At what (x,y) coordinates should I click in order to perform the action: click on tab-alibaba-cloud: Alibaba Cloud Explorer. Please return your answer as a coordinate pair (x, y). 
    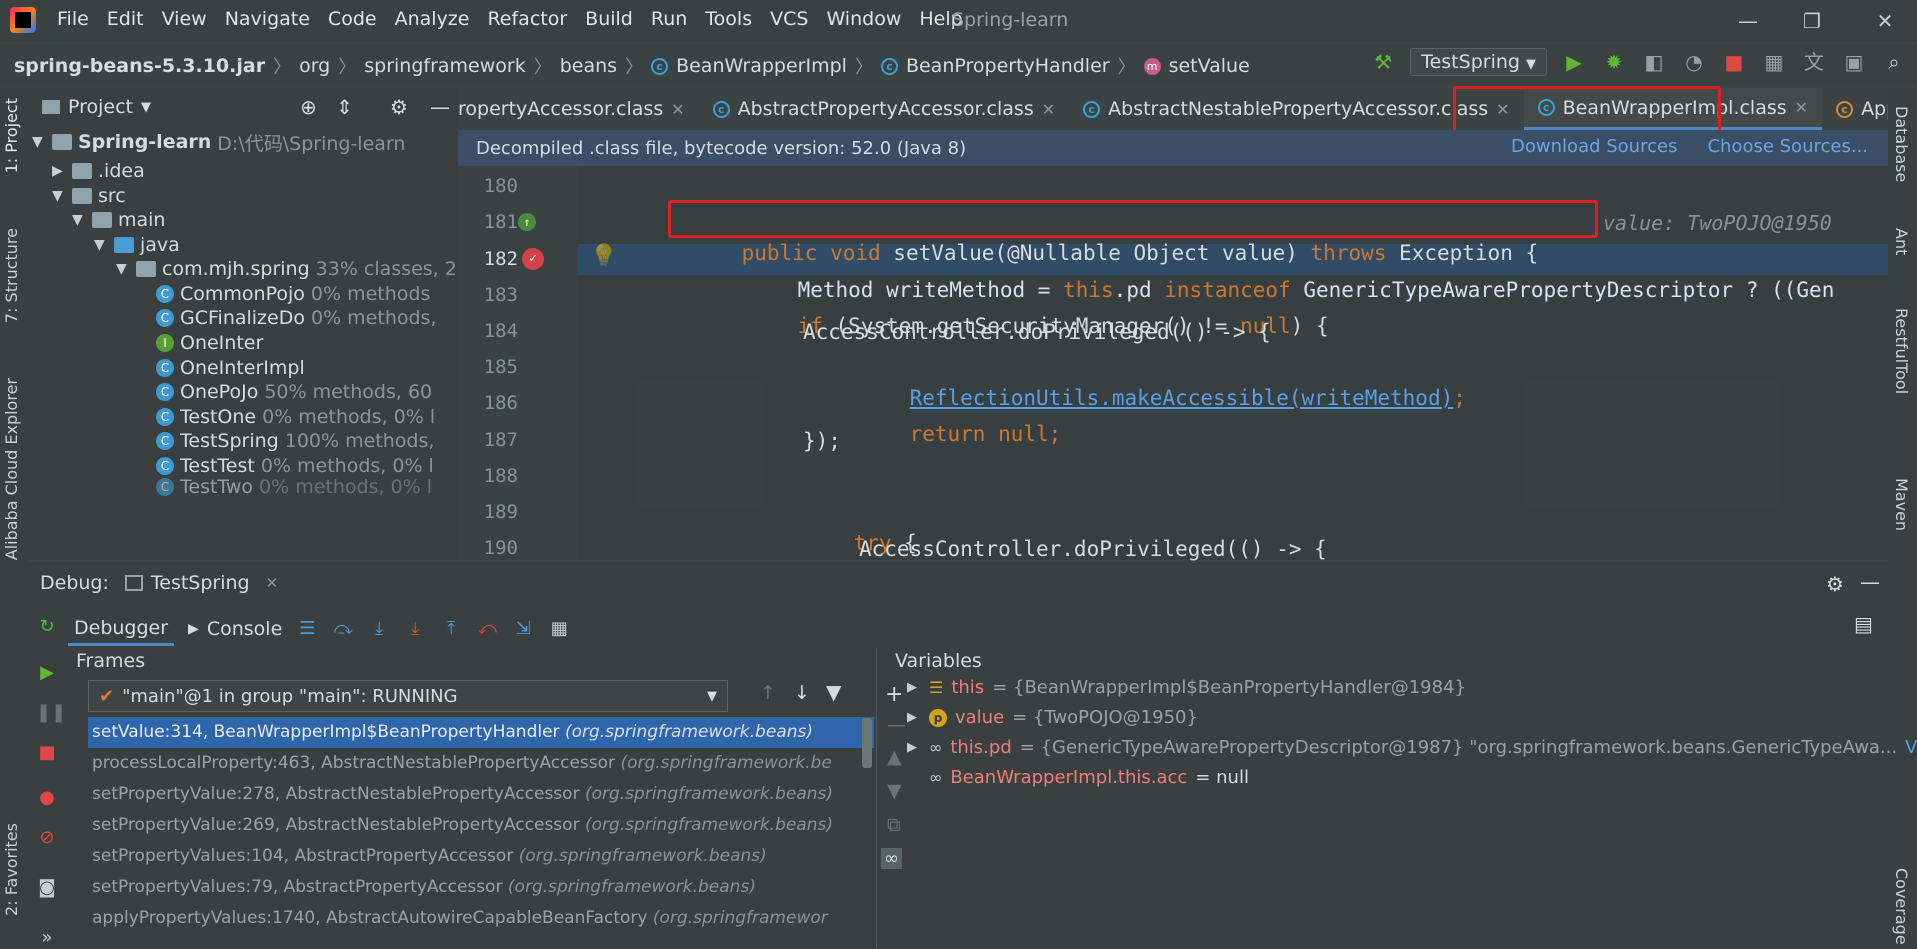
    Looking at the image, I should click on (11, 469).